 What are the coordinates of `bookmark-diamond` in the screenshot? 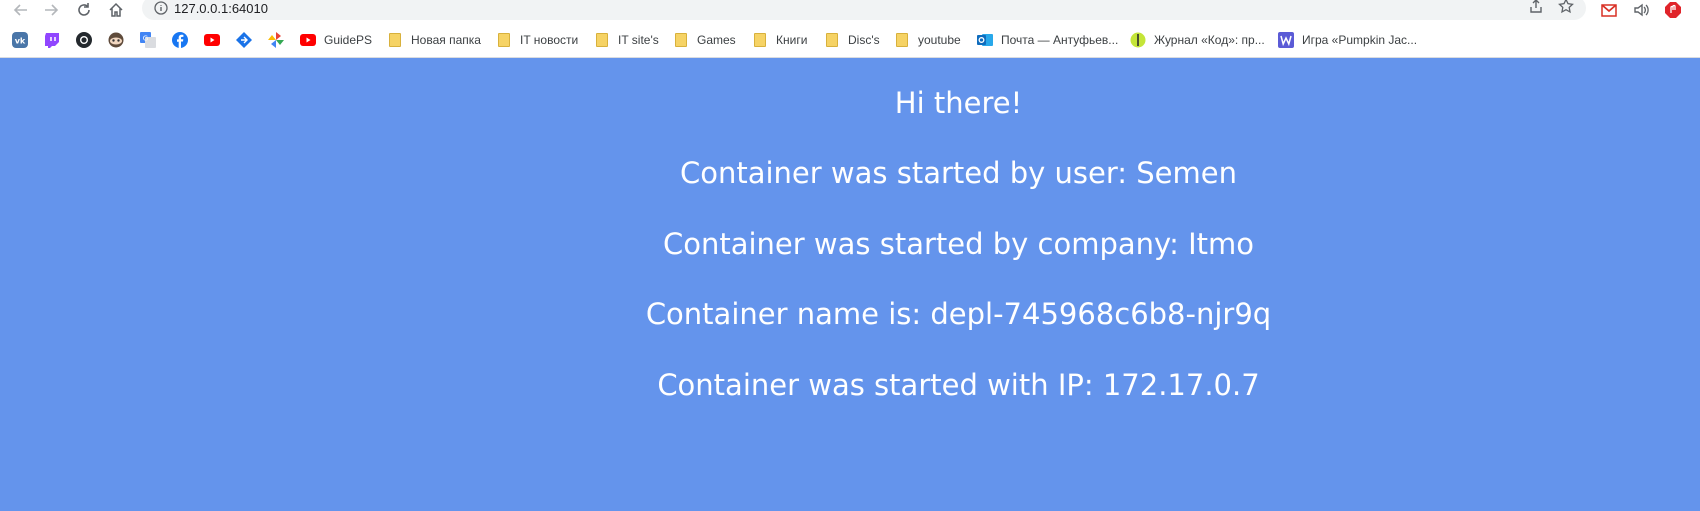 It's located at (248, 40).